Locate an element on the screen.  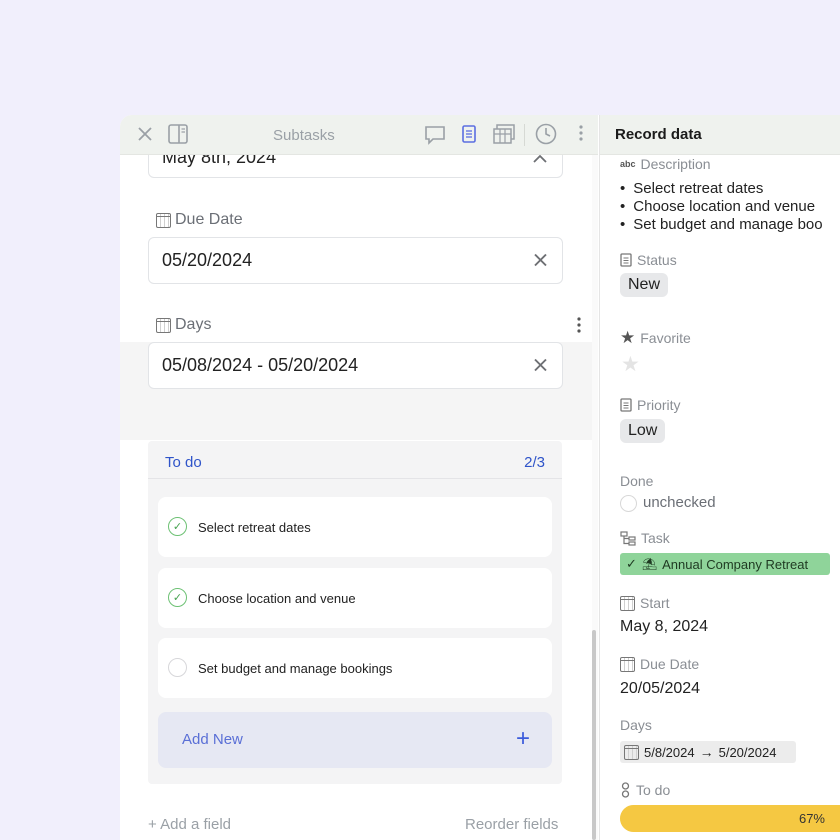
todo-item: ✓ Select retreat dates is located at coordinates (355, 527).